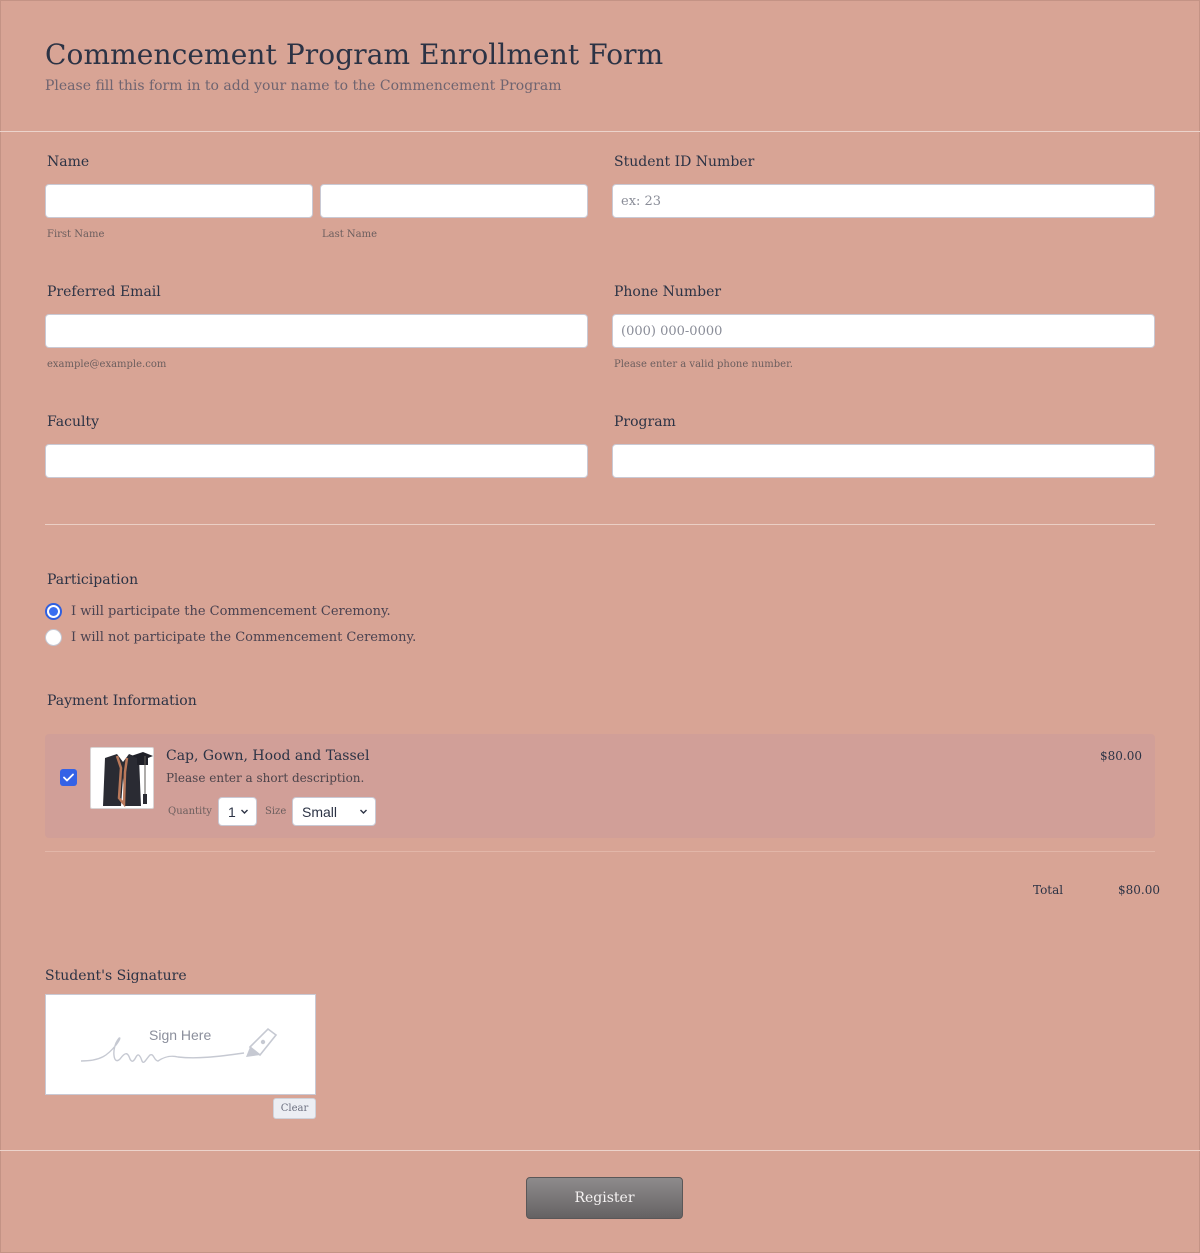  I want to click on signature-pad: Sign Here, so click(180, 1044).